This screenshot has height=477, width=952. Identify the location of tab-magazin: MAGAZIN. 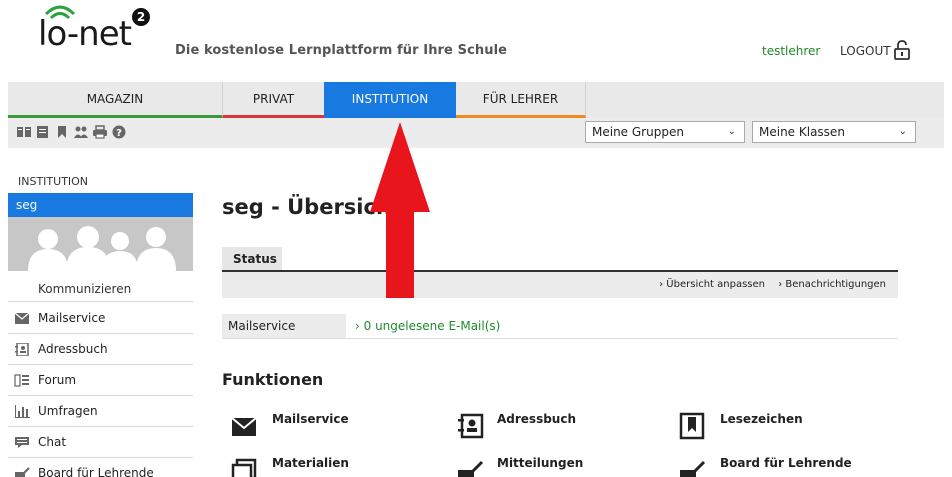
(115, 100).